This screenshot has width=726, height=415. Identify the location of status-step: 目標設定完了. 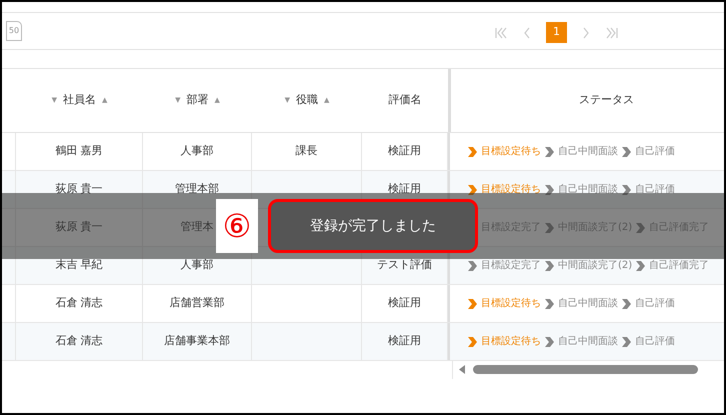
(511, 265).